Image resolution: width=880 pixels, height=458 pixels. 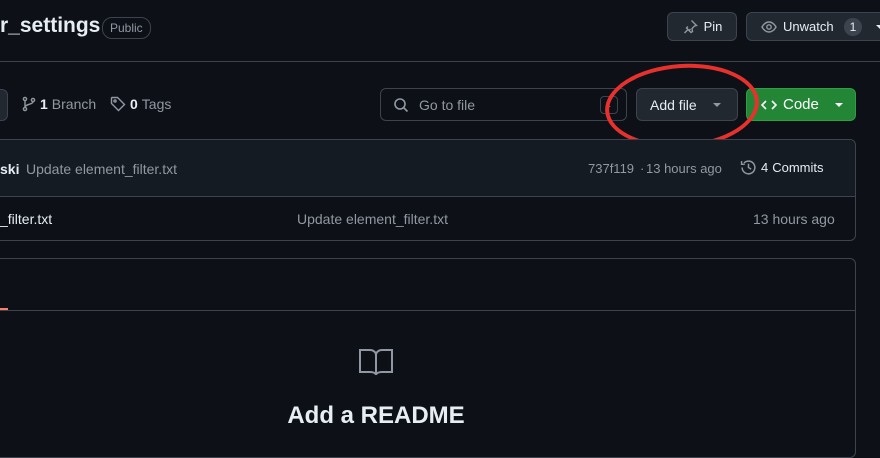 I want to click on commits-link: 4 Commits, so click(x=782, y=167).